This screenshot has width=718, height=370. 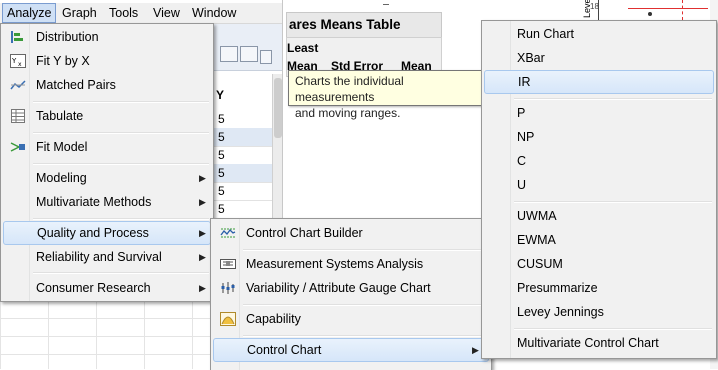 I want to click on menu-window: Window, so click(x=214, y=13).